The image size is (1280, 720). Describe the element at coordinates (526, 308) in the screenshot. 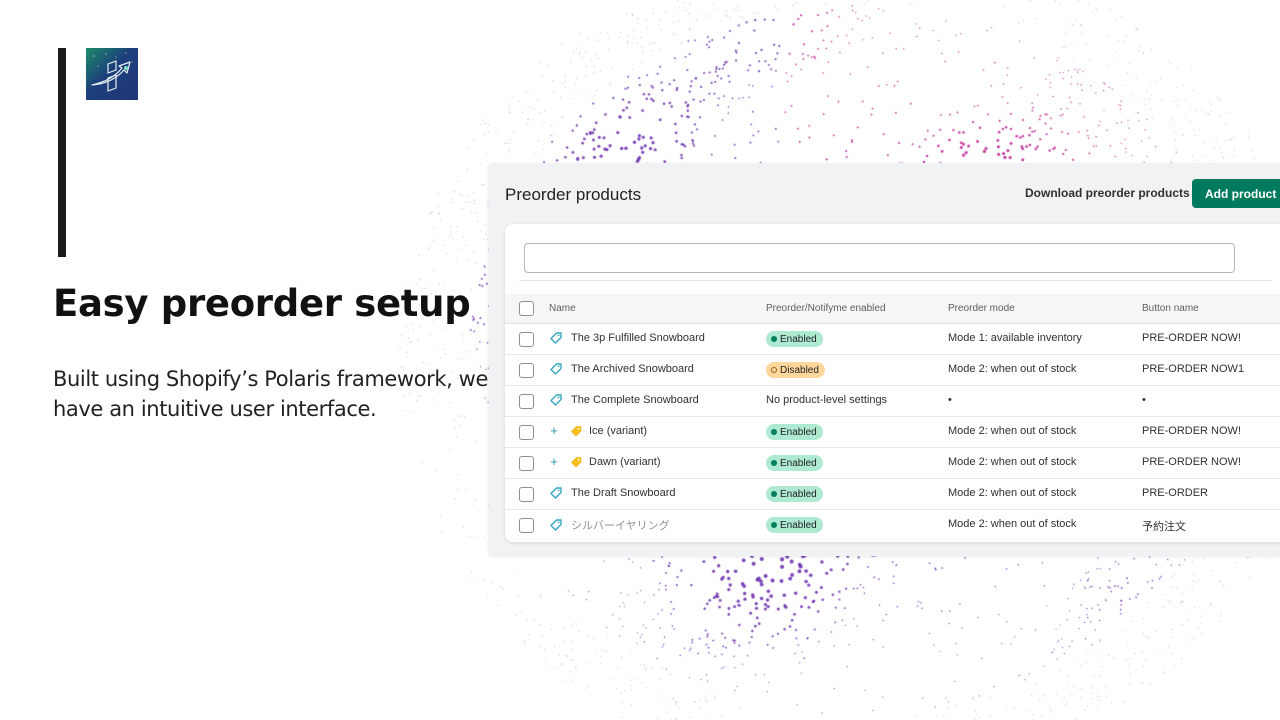

I see `select-all-checkbox` at that location.